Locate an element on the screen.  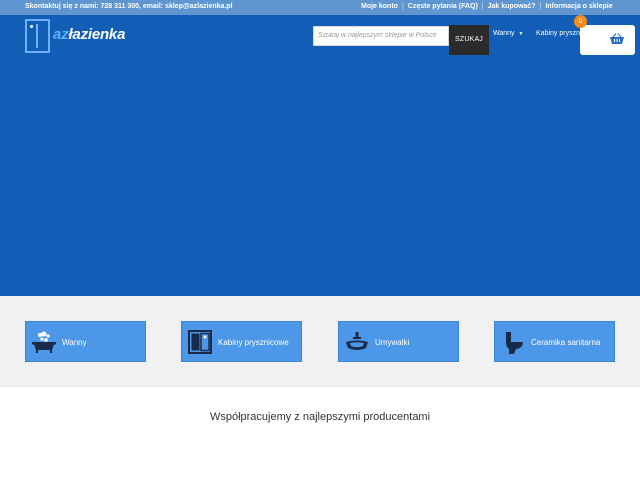
site-logo: azłazienka is located at coordinates (80, 36).